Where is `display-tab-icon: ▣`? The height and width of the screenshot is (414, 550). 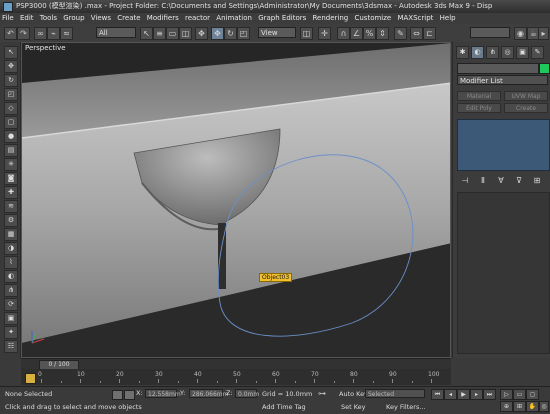
display-tab-icon: ▣ is located at coordinates (522, 52).